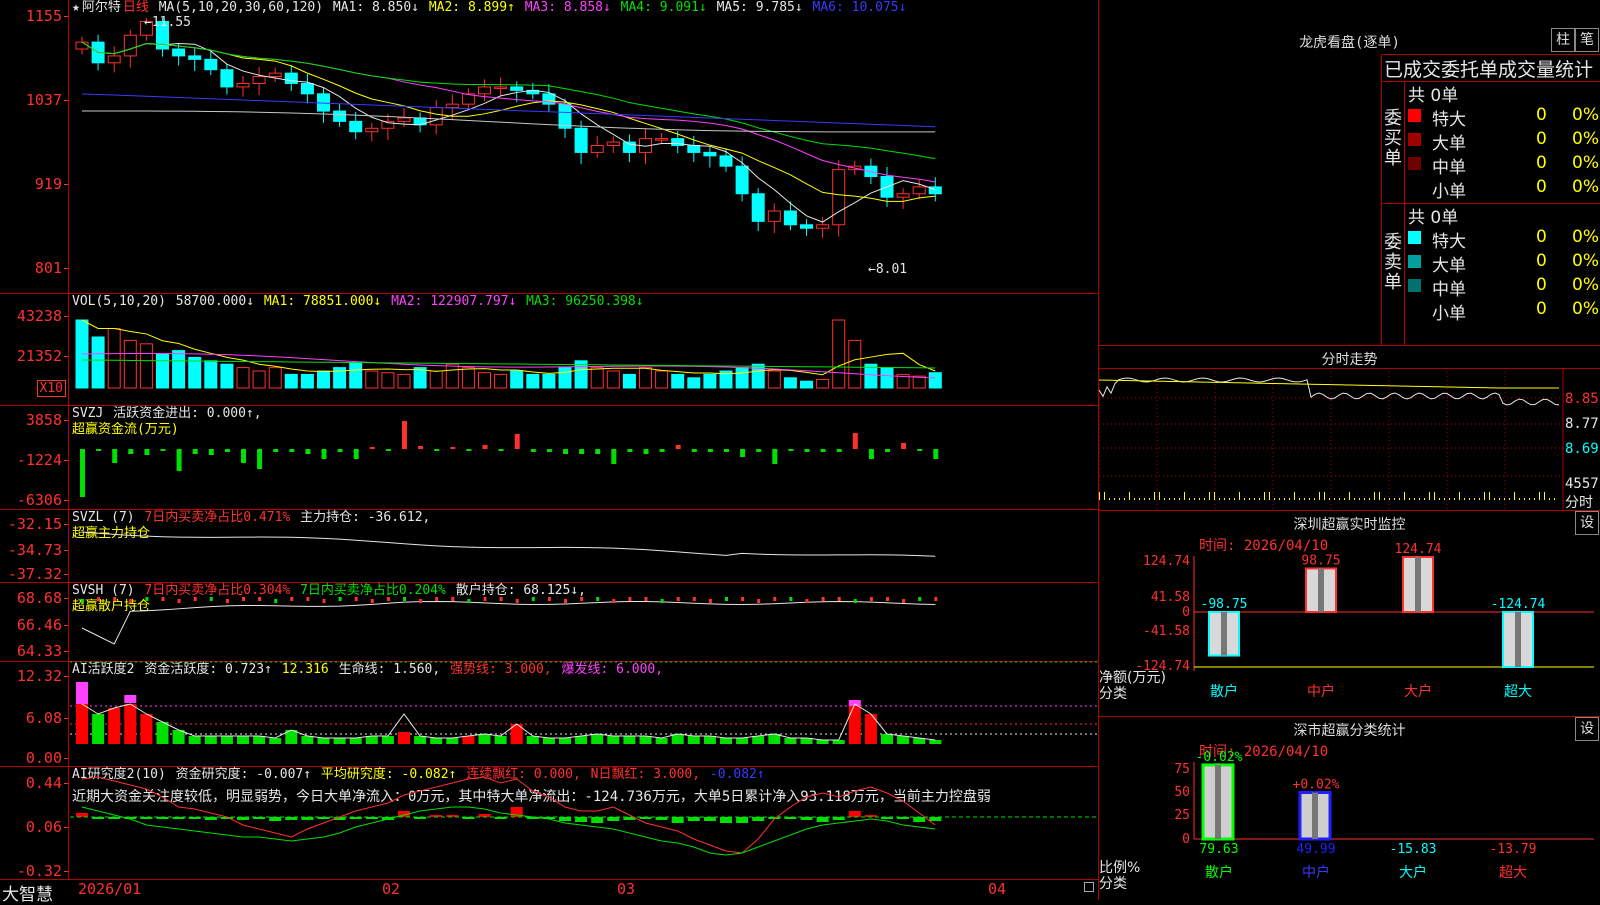 This screenshot has width=1600, height=905. Describe the element at coordinates (1089, 887) in the screenshot. I see `lock-icon` at that location.